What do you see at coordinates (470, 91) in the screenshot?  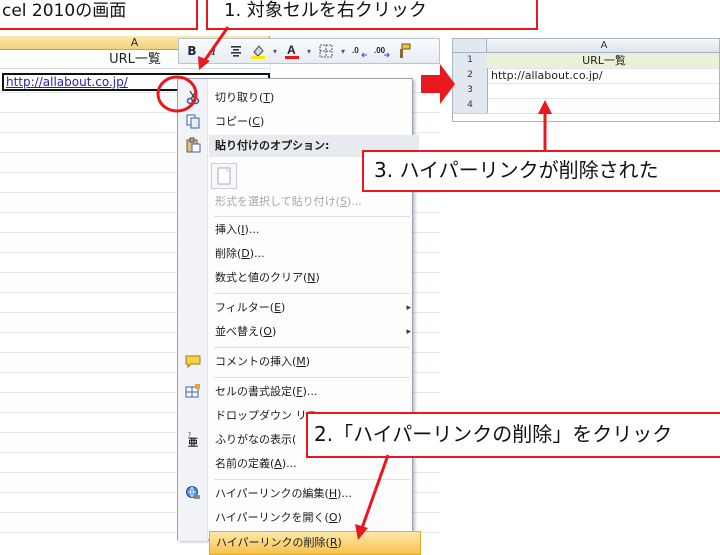 I see `row-header: 3` at bounding box center [470, 91].